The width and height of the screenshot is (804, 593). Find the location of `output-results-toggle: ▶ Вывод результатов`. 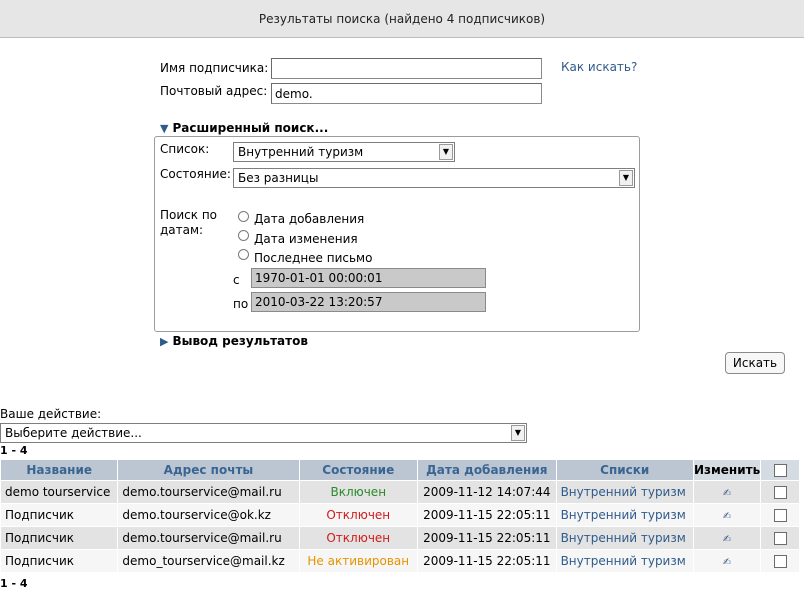

output-results-toggle: ▶ Вывод результатов is located at coordinates (234, 341).